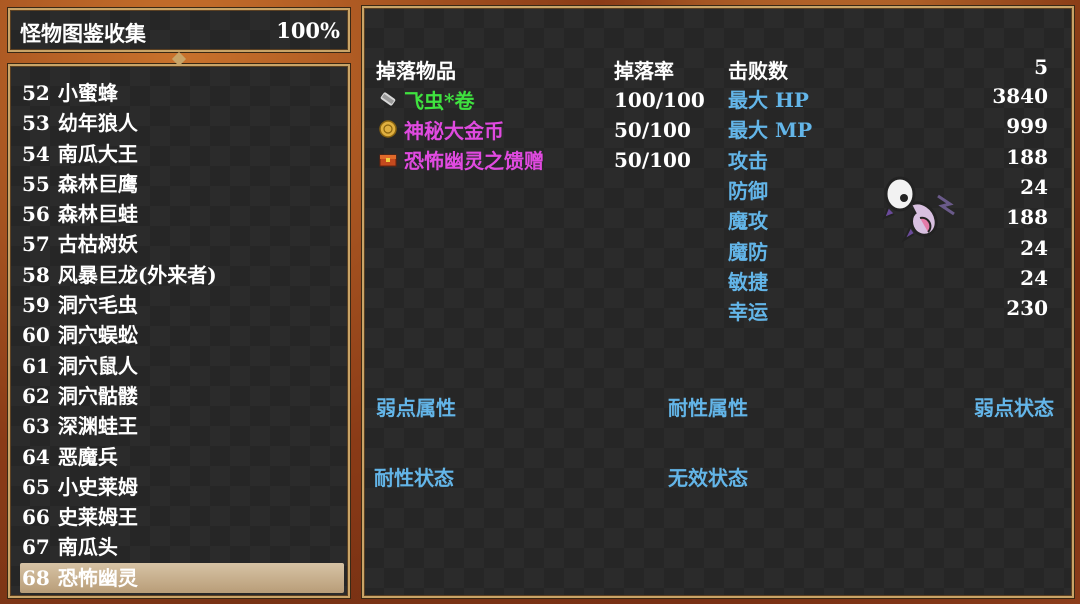 This screenshot has width=1080, height=604. I want to click on monster-number: 52, so click(36, 93).